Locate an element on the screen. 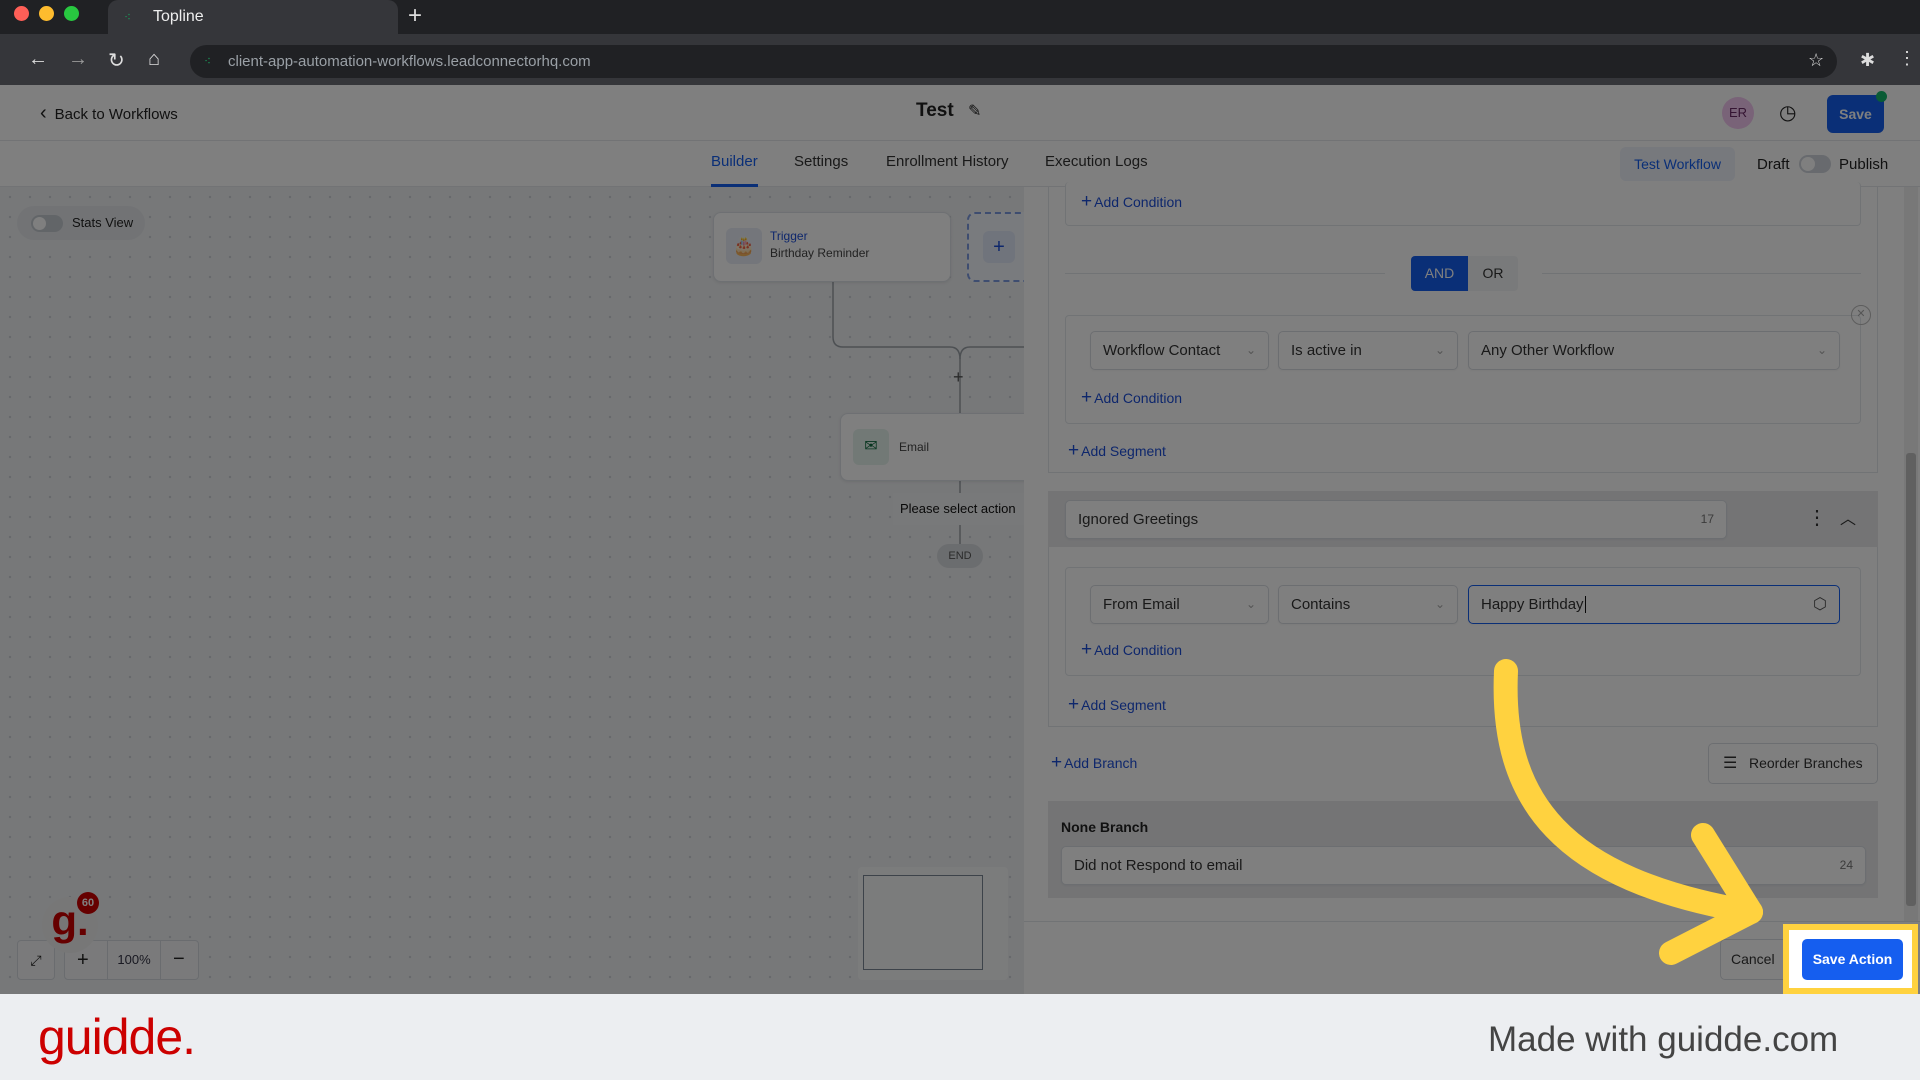  browser-tab: ⁖ Topline is located at coordinates (253, 17).